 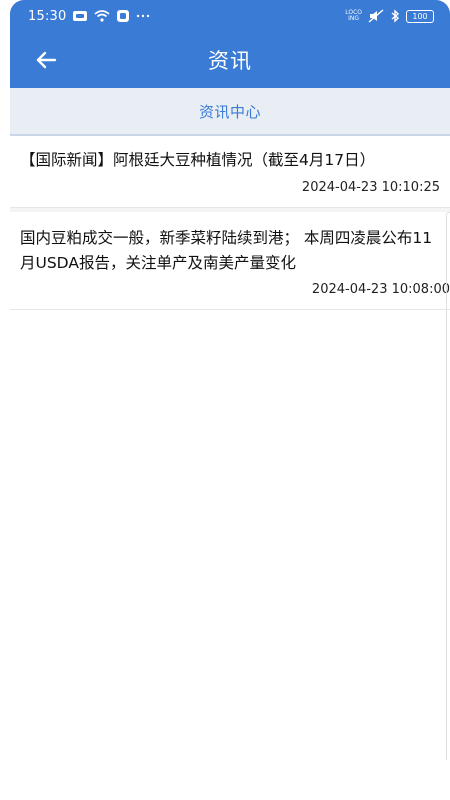 I want to click on network-label-bottom: ING, so click(x=354, y=18).